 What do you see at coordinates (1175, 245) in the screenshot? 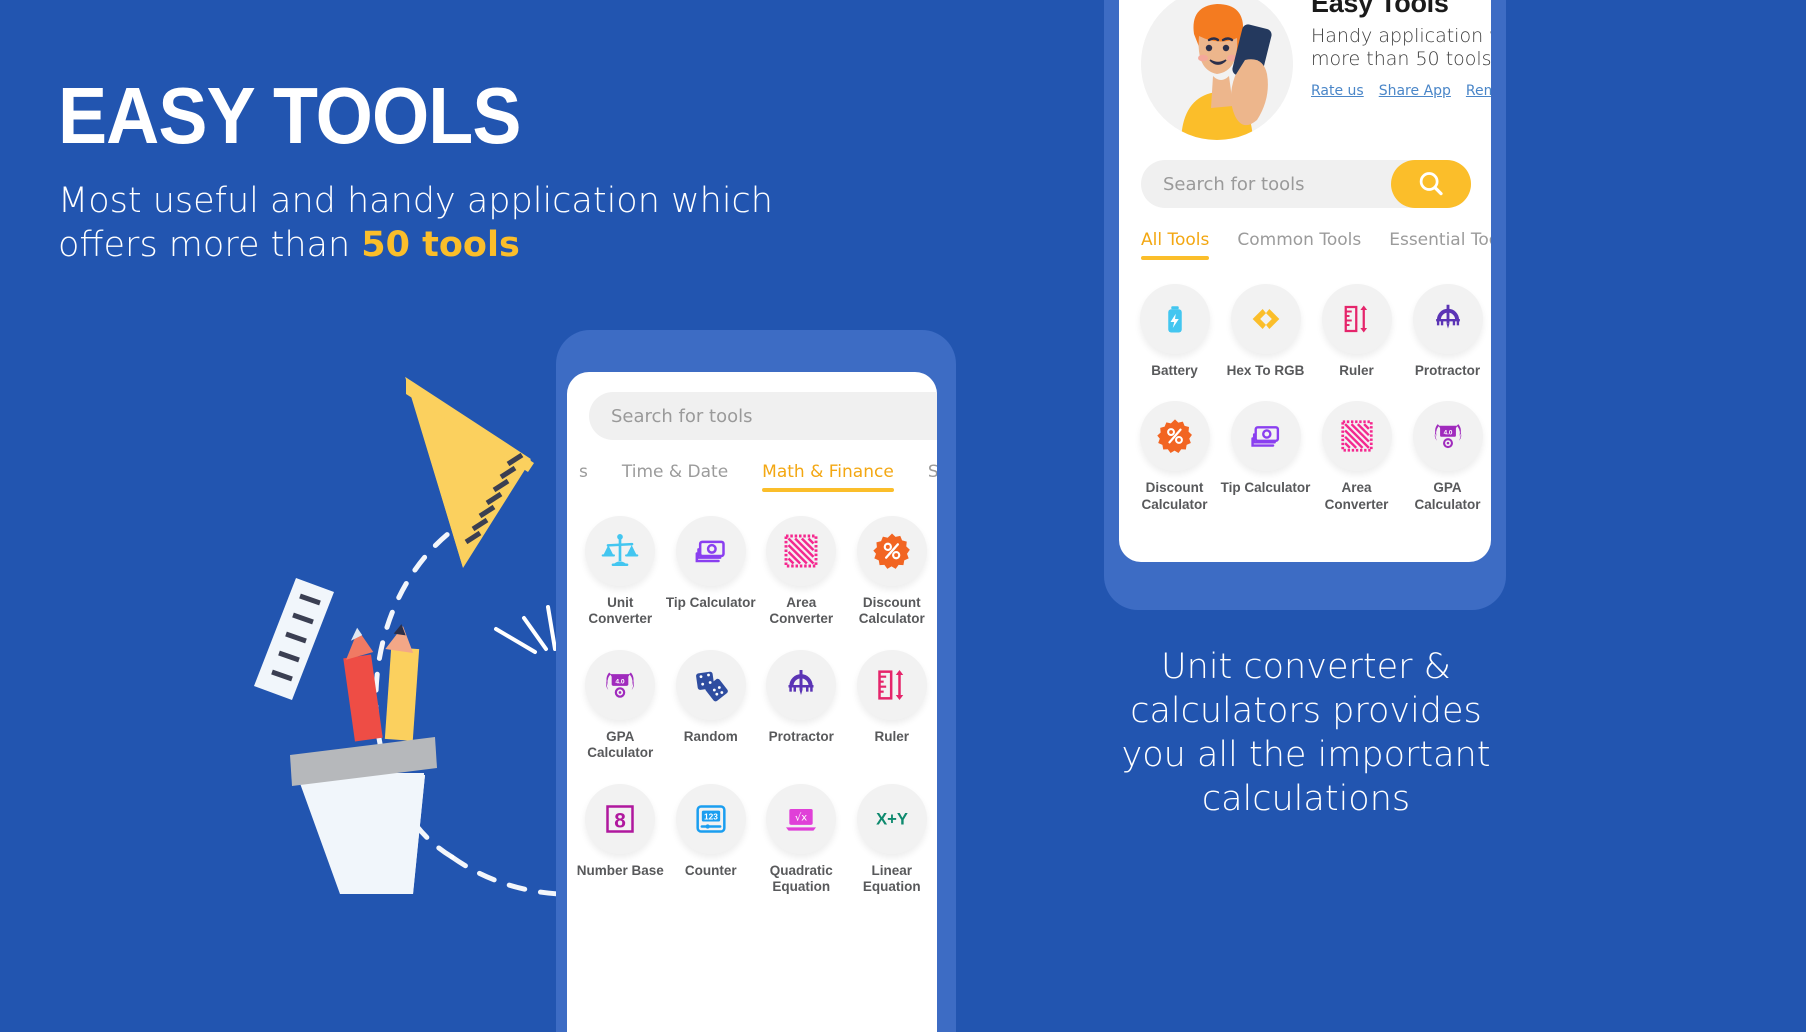
I see `tab-all-tools: All Tools` at bounding box center [1175, 245].